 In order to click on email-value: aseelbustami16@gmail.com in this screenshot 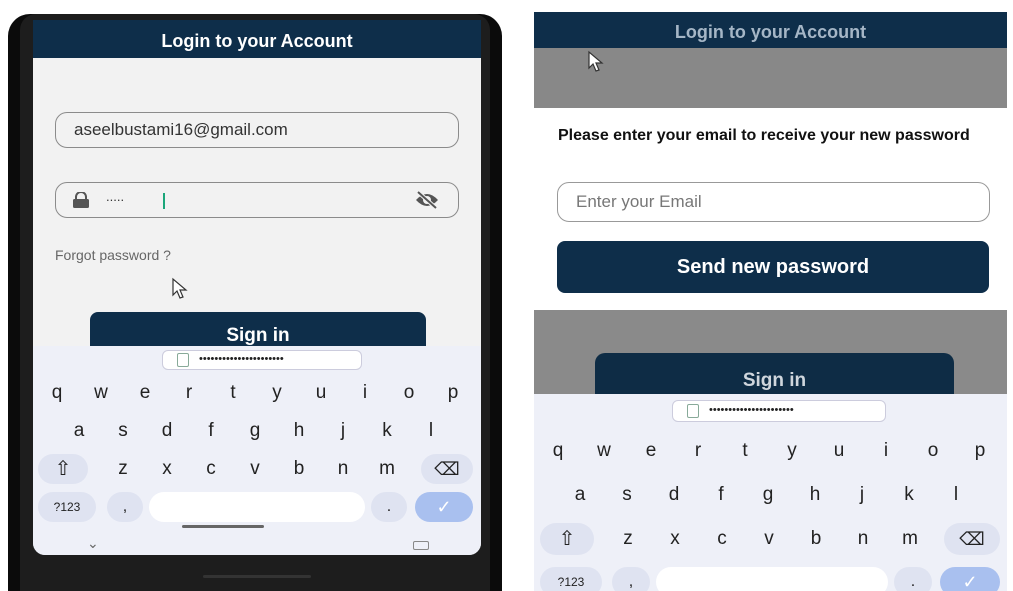, I will do `click(181, 129)`.